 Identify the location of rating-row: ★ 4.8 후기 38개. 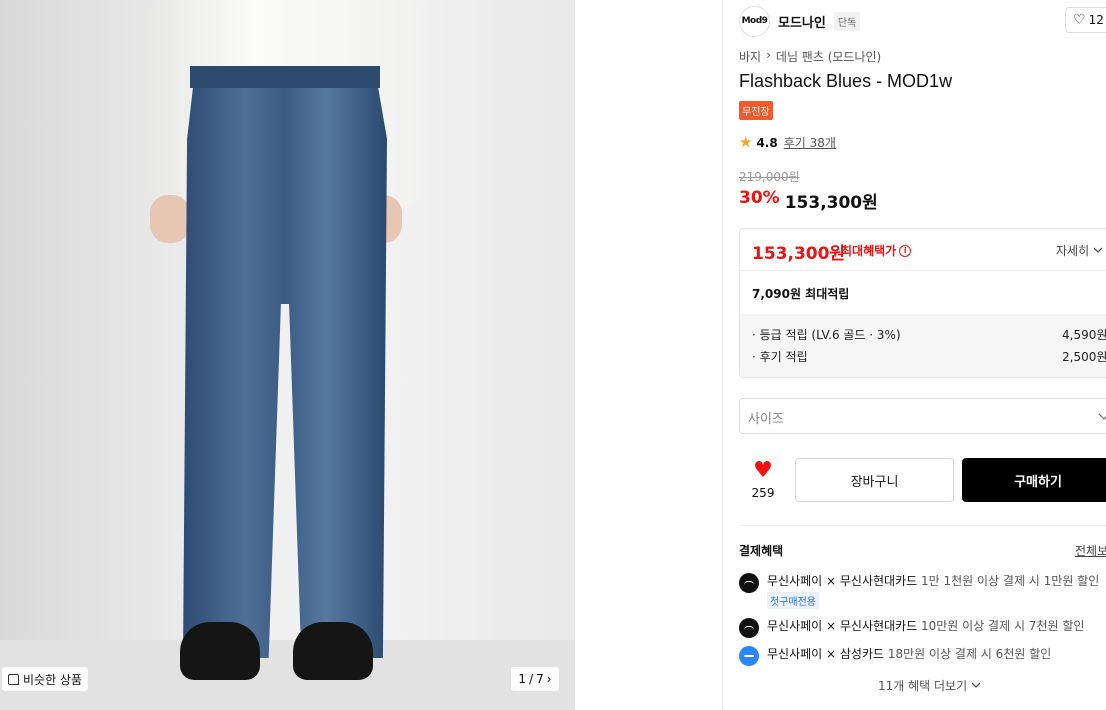
(787, 142).